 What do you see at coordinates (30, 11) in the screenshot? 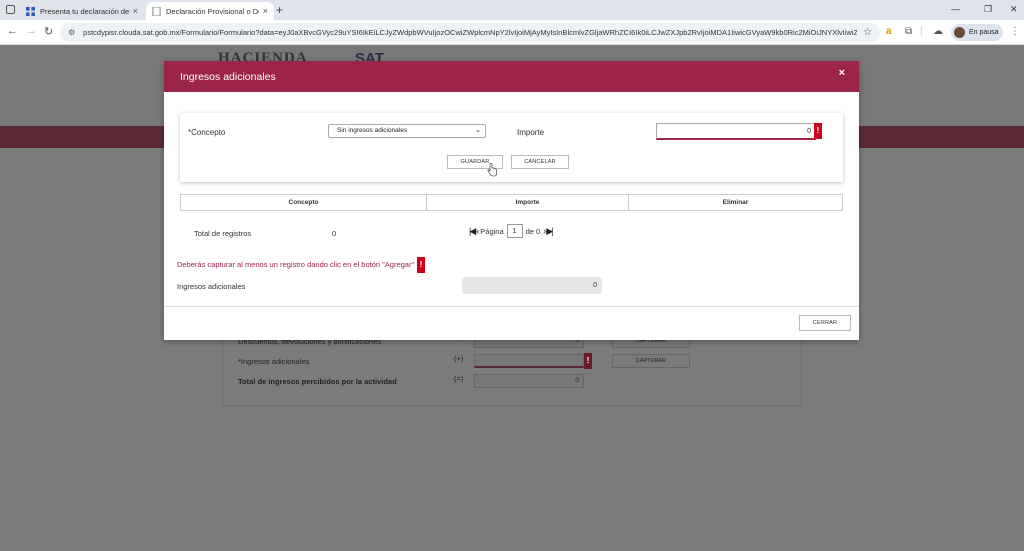
I see `grid-favicon-icon` at bounding box center [30, 11].